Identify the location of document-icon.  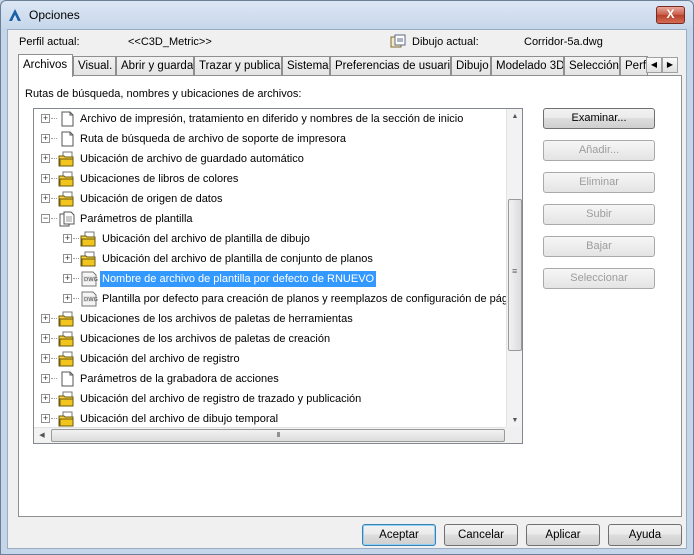
(67, 119).